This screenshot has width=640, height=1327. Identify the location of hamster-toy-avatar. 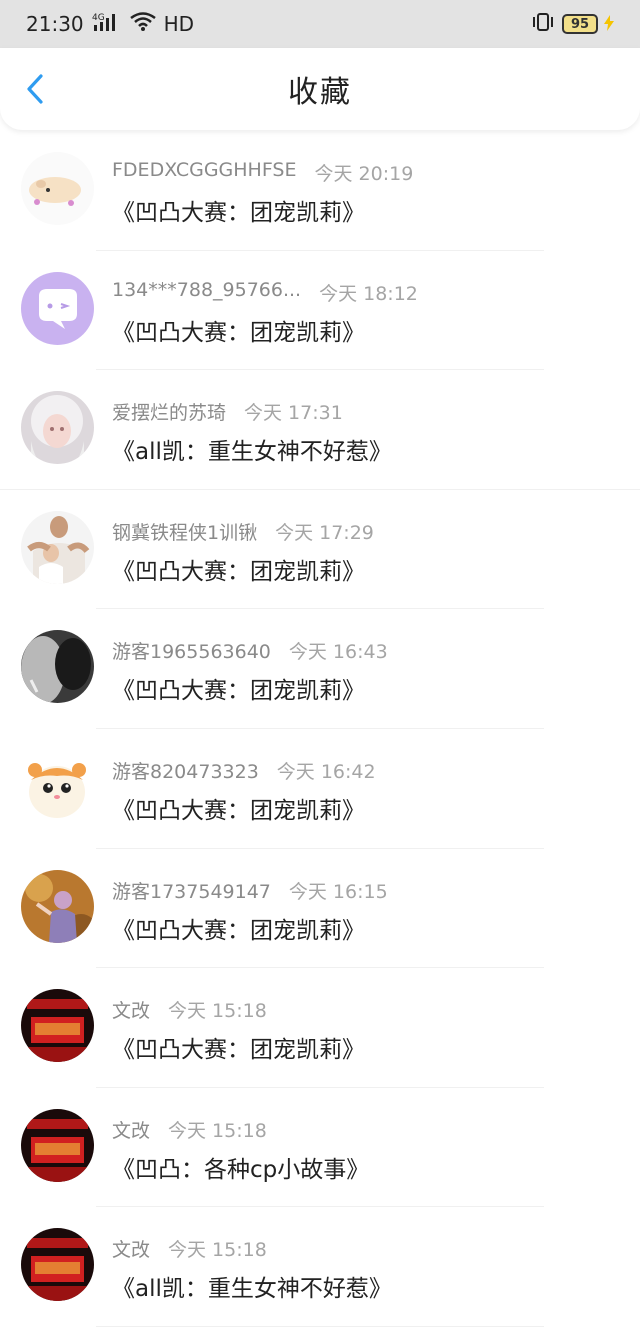
(57, 188).